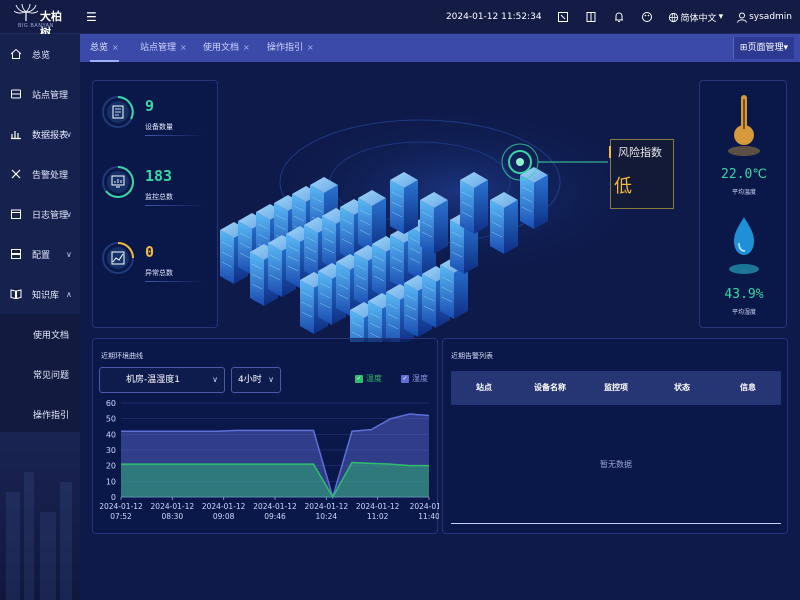 The image size is (800, 600). What do you see at coordinates (158, 48) in the screenshot?
I see `tab-label: 站点管理` at bounding box center [158, 48].